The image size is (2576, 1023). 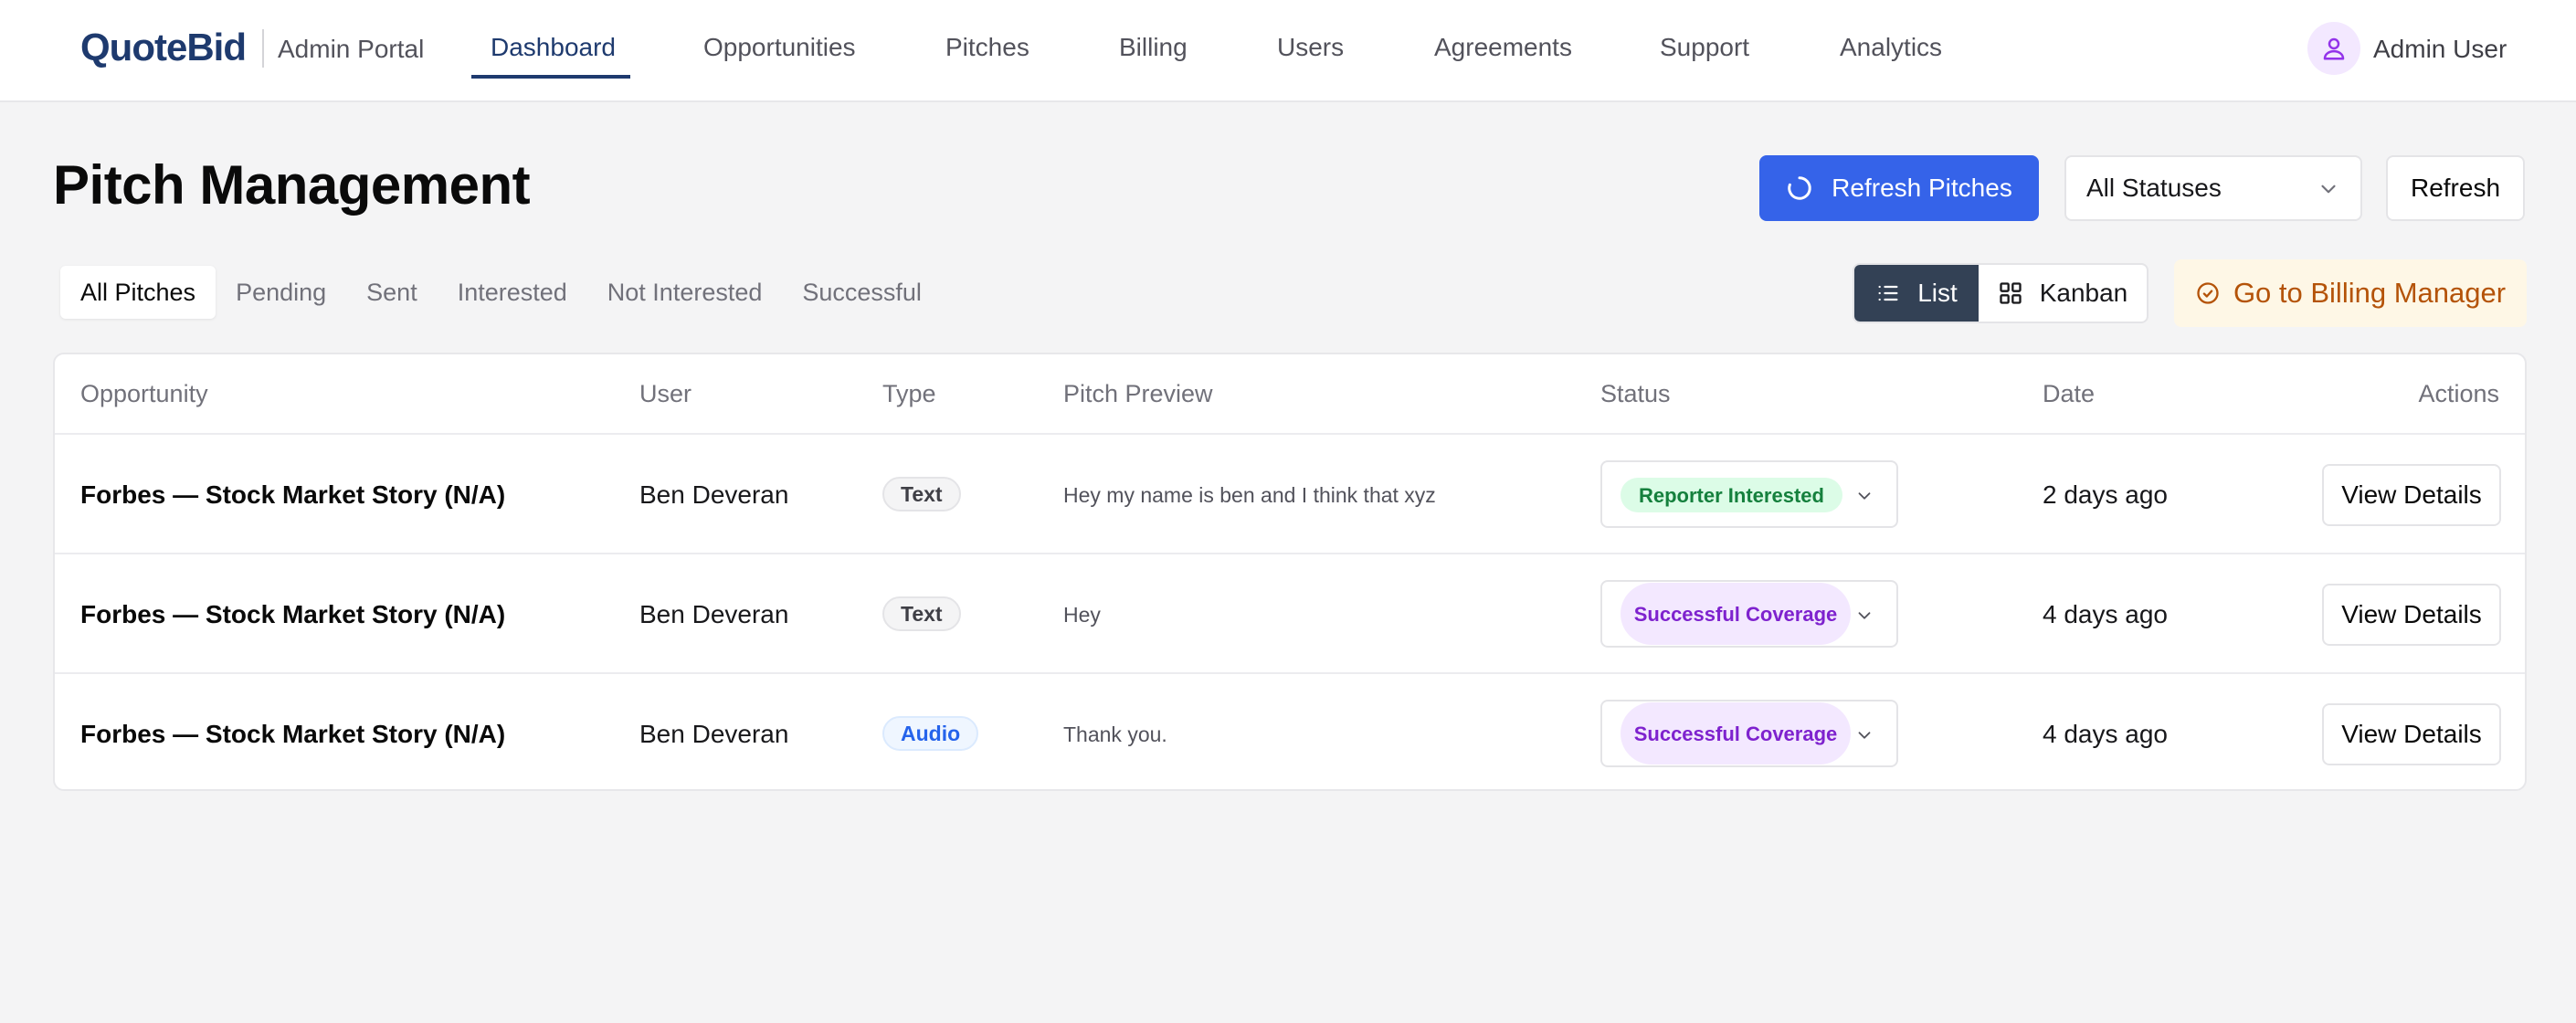 What do you see at coordinates (1888, 293) in the screenshot?
I see `list-icon` at bounding box center [1888, 293].